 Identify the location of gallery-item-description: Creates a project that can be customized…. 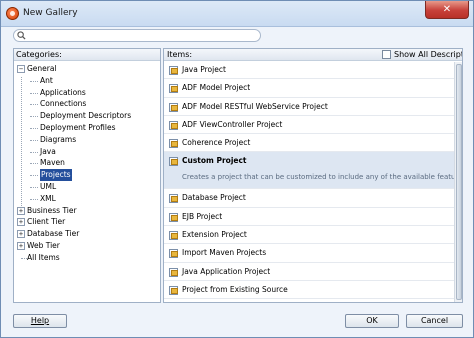
(322, 177).